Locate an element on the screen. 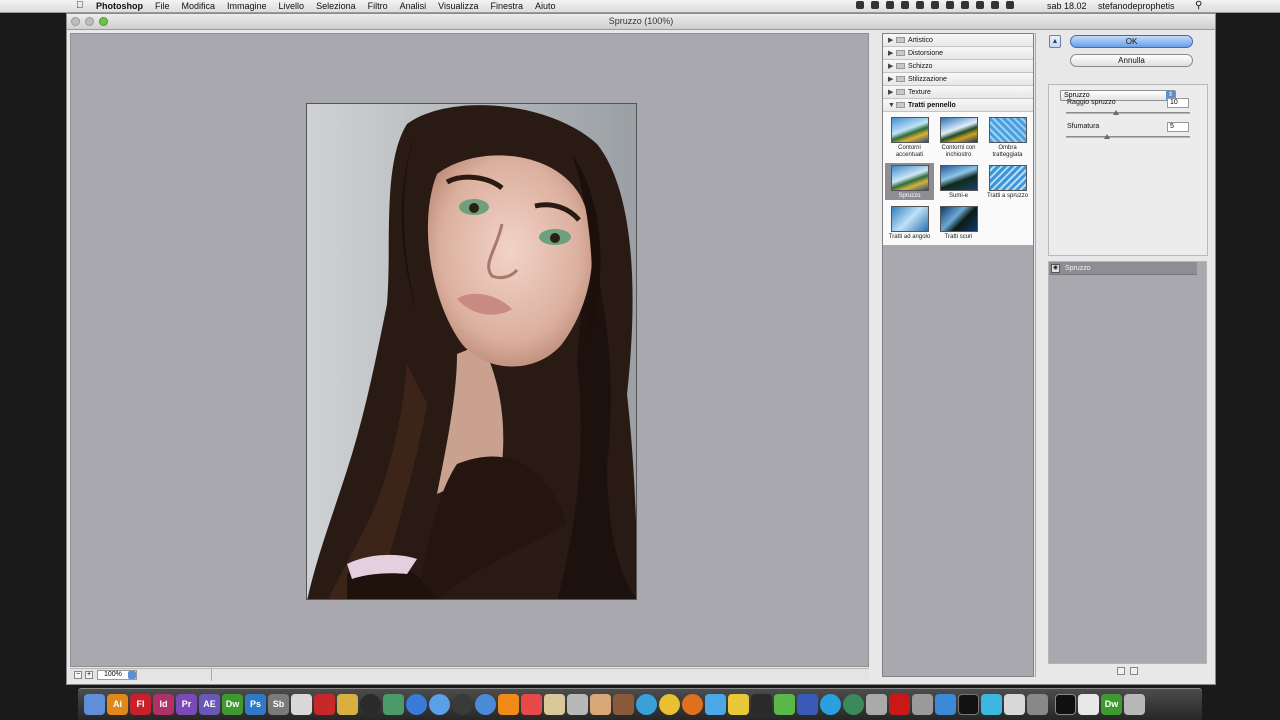  indesign-icon: Id is located at coordinates (163, 704).